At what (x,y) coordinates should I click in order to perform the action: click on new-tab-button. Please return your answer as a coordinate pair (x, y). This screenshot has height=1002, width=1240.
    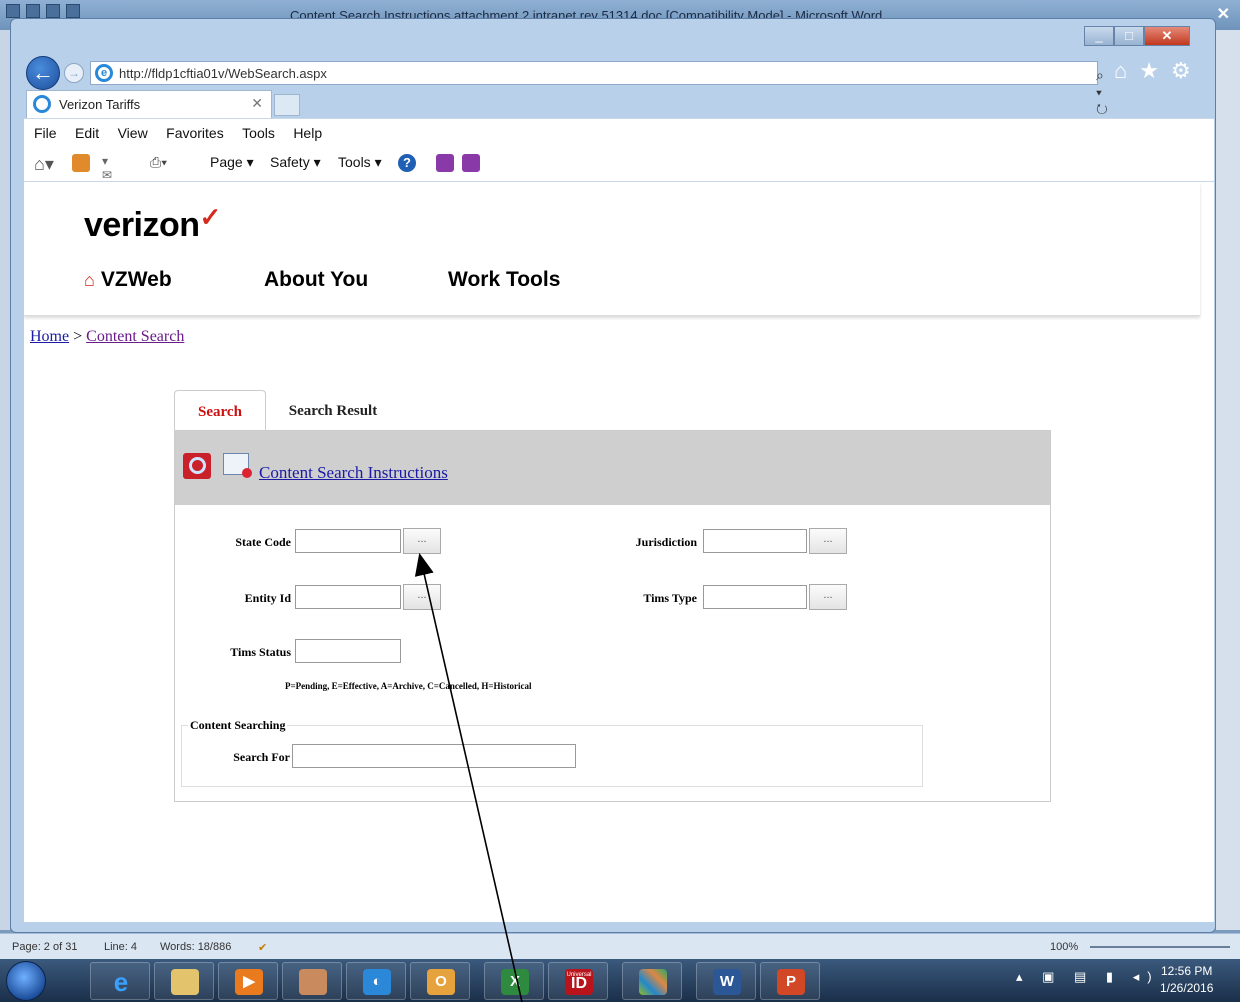
    Looking at the image, I should click on (287, 105).